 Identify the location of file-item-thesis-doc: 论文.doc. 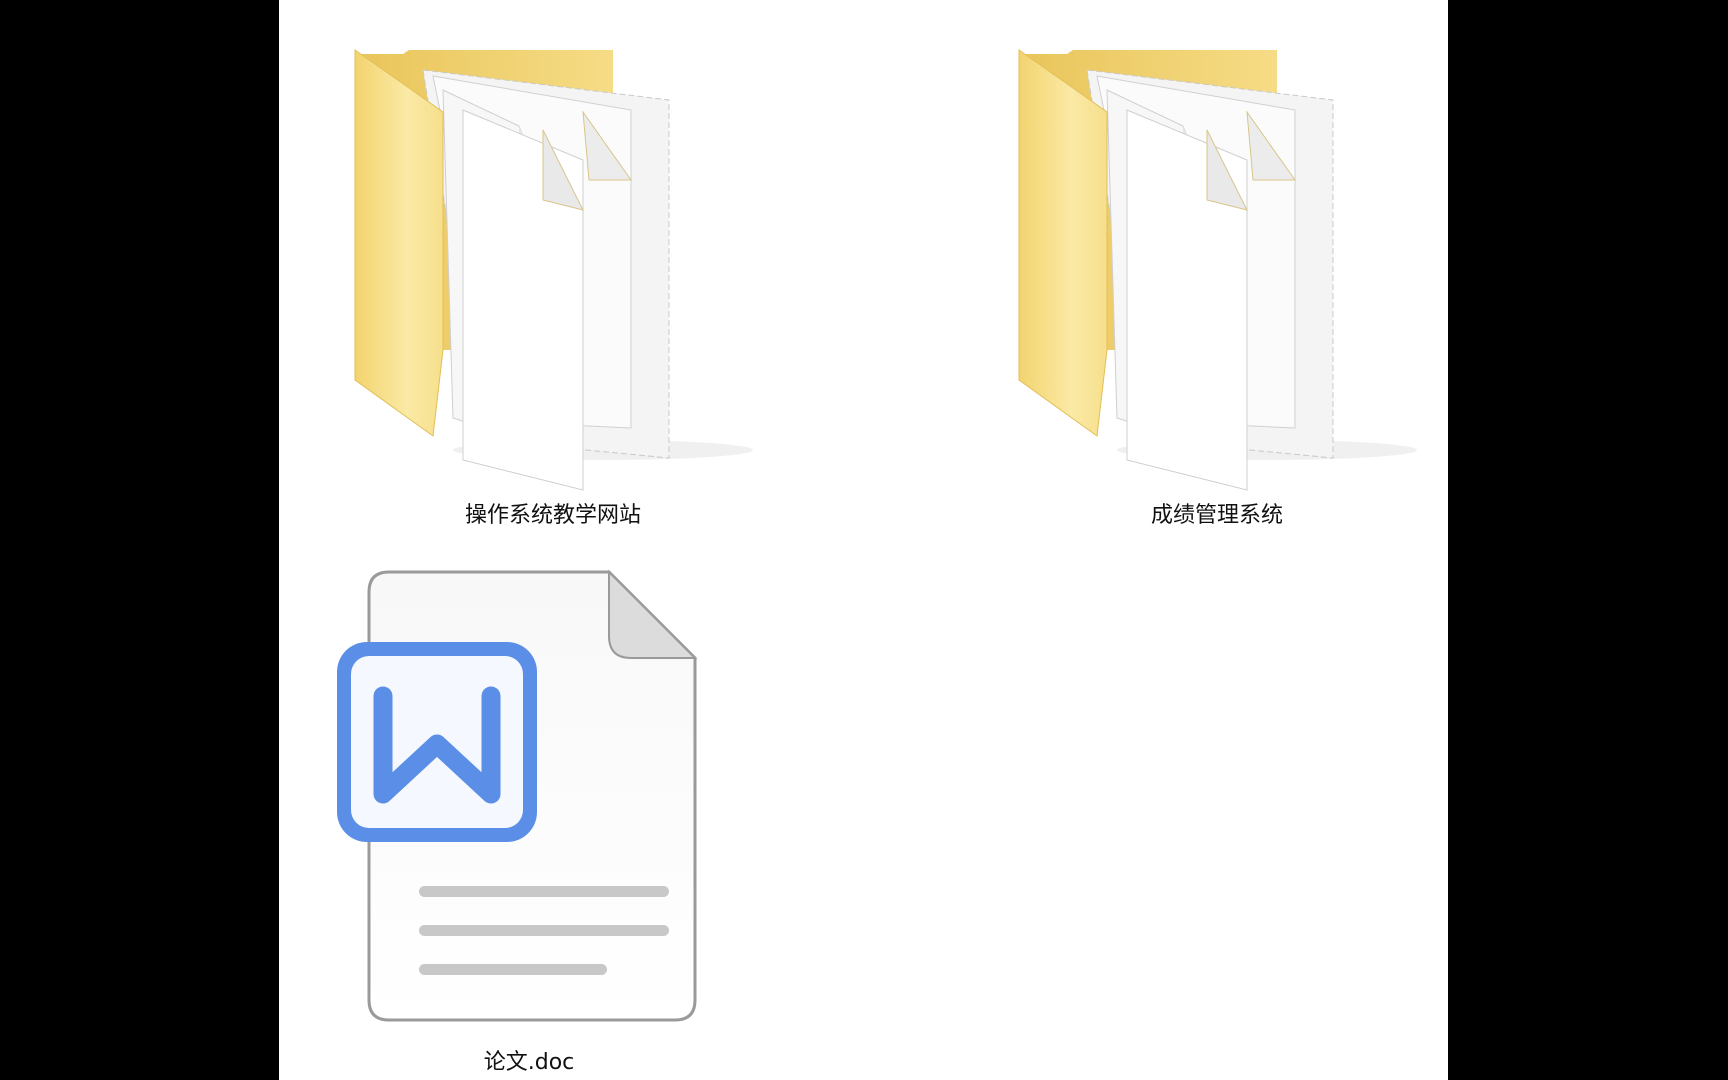
(529, 824).